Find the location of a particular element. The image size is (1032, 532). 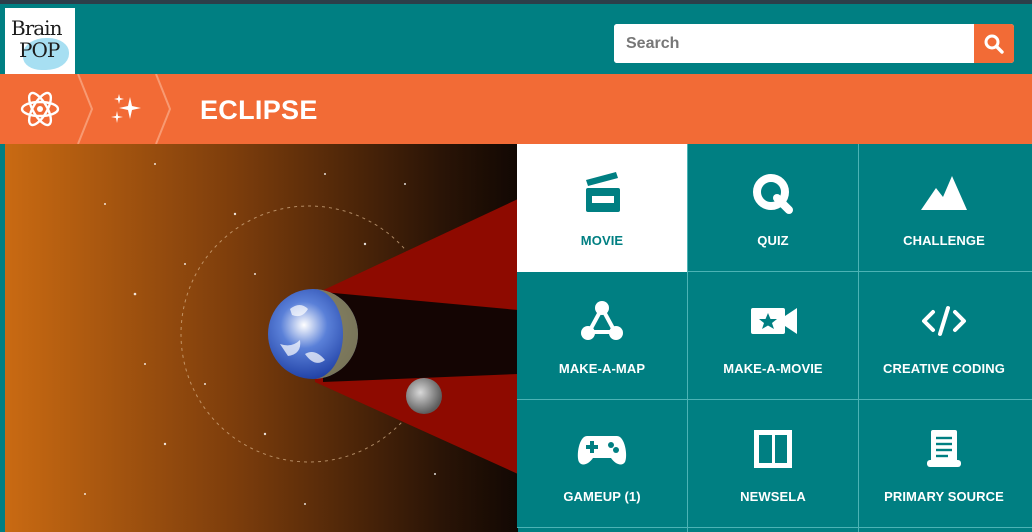

feature-tile-movie: MOVIE is located at coordinates (602, 208).